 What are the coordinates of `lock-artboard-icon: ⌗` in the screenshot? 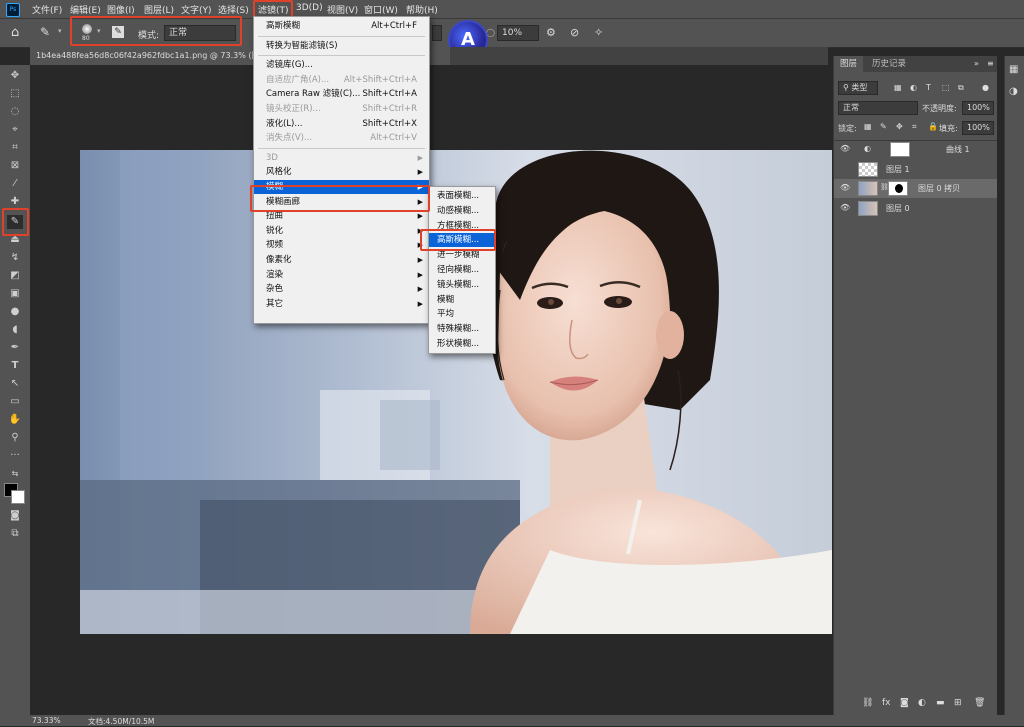 It's located at (914, 127).